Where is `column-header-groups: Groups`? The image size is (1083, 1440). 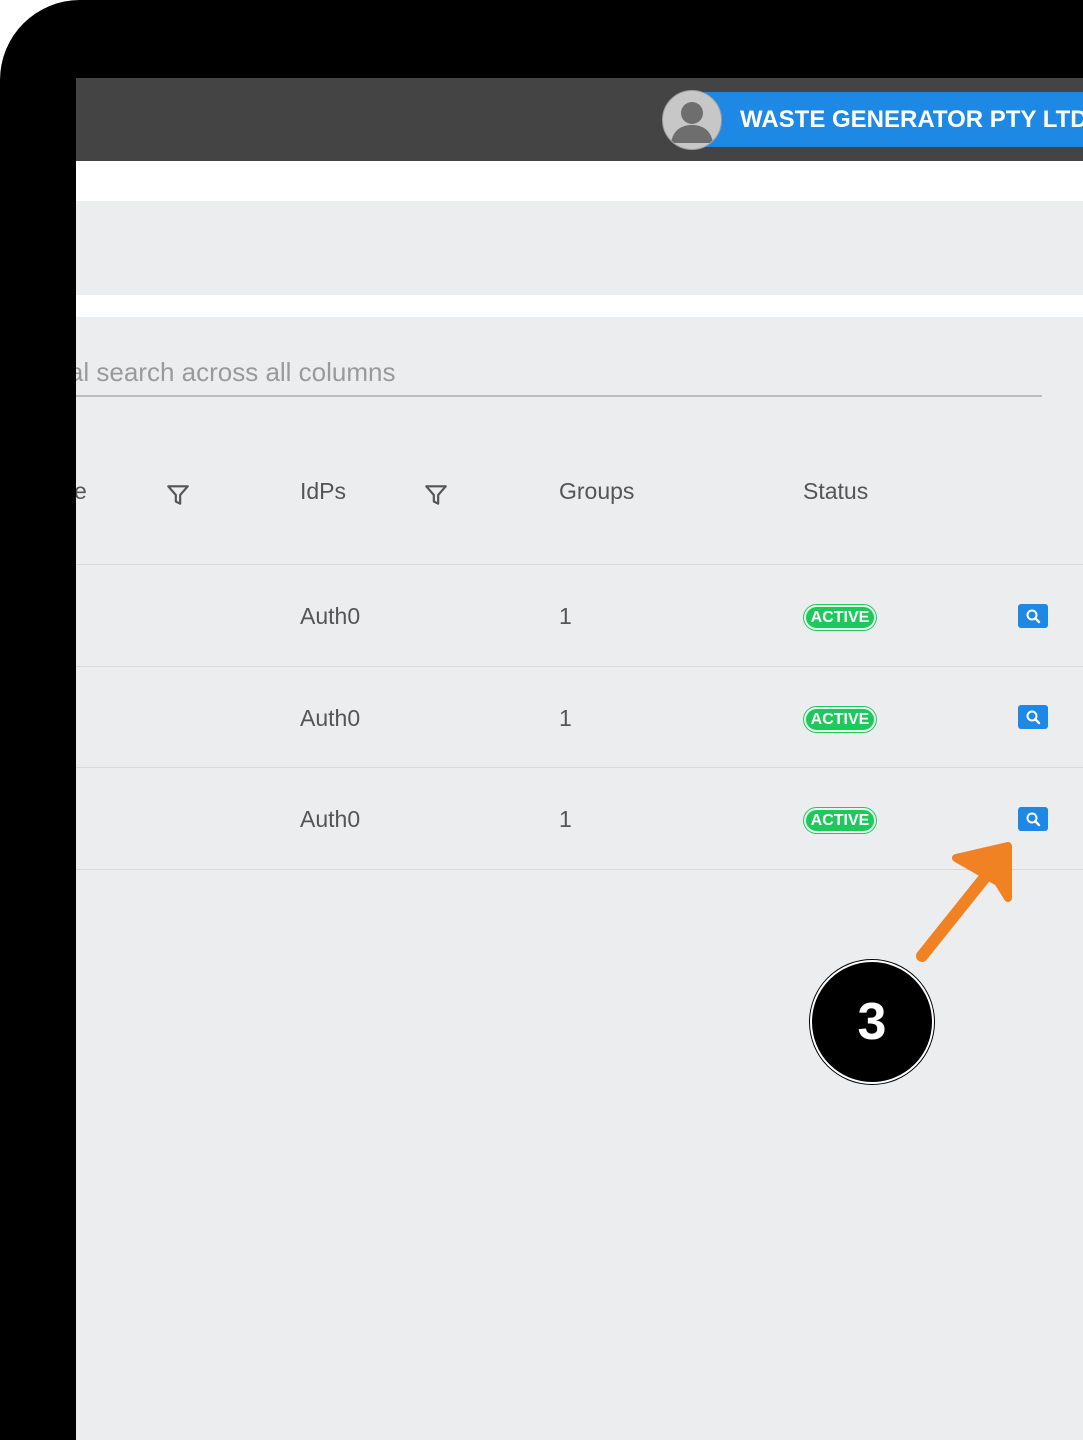 column-header-groups: Groups is located at coordinates (596, 491).